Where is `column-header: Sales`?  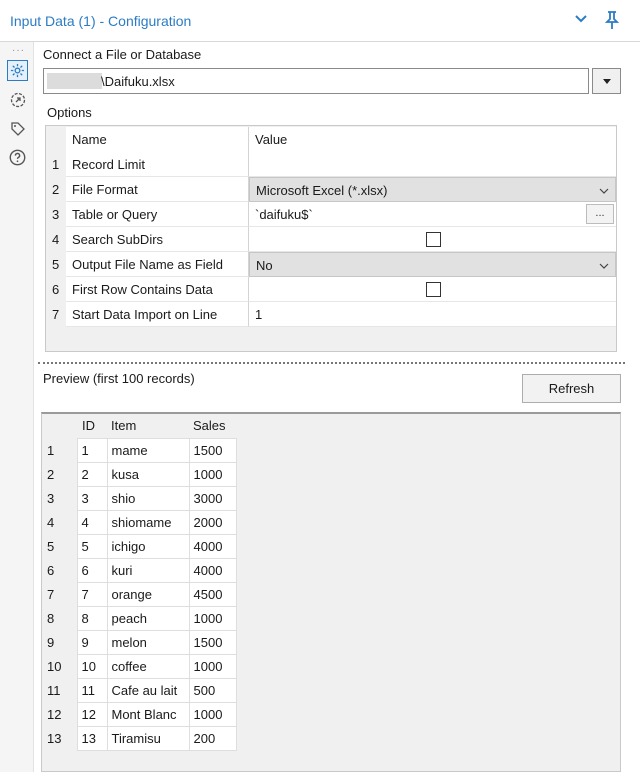 column-header: Sales is located at coordinates (212, 426).